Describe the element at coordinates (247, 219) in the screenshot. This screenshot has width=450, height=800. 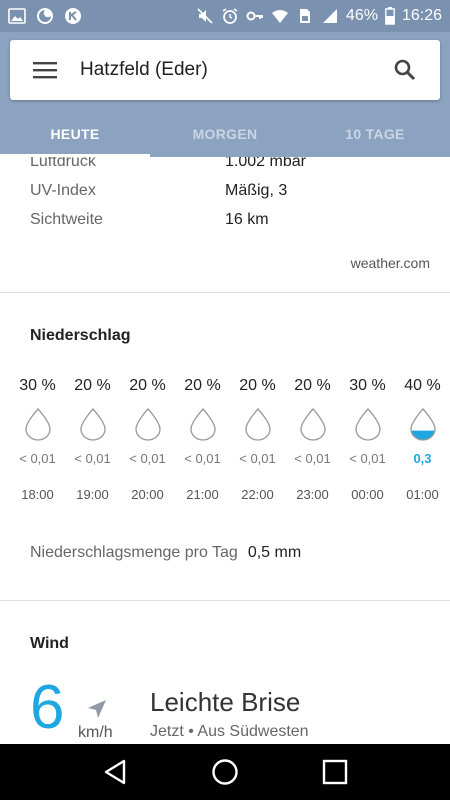
I see `detail-value: 16 km` at that location.